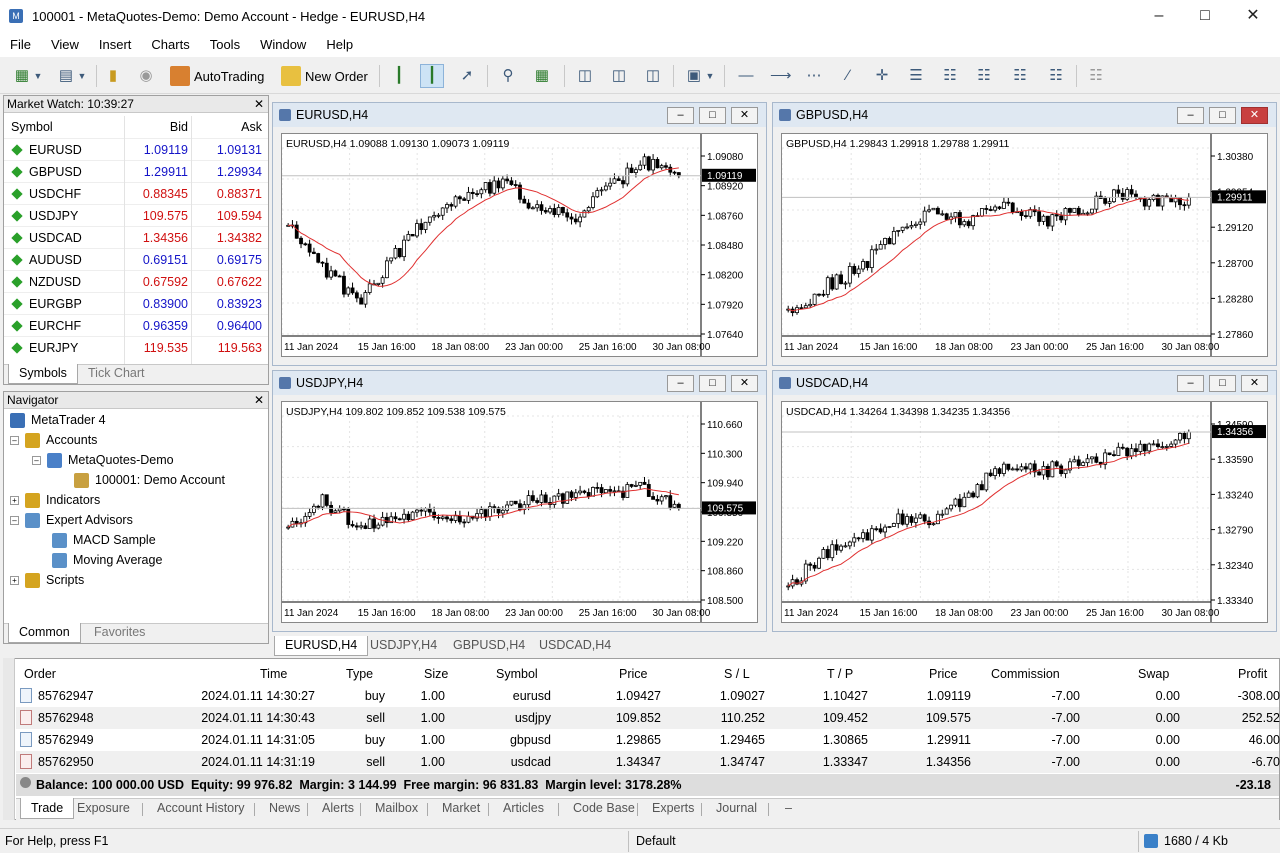 Image resolution: width=1280 pixels, height=853 pixels. What do you see at coordinates (359, 674) in the screenshot?
I see `col-type: Type` at bounding box center [359, 674].